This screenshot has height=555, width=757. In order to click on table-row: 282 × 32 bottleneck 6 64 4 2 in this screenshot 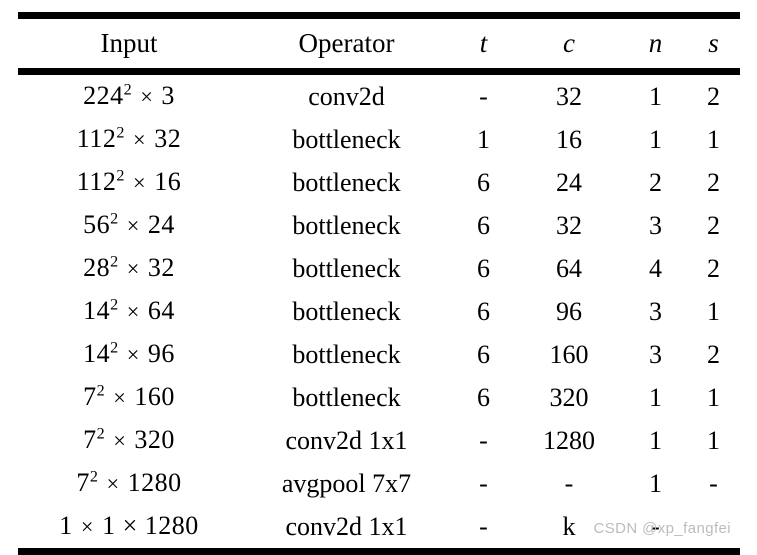, I will do `click(379, 268)`.